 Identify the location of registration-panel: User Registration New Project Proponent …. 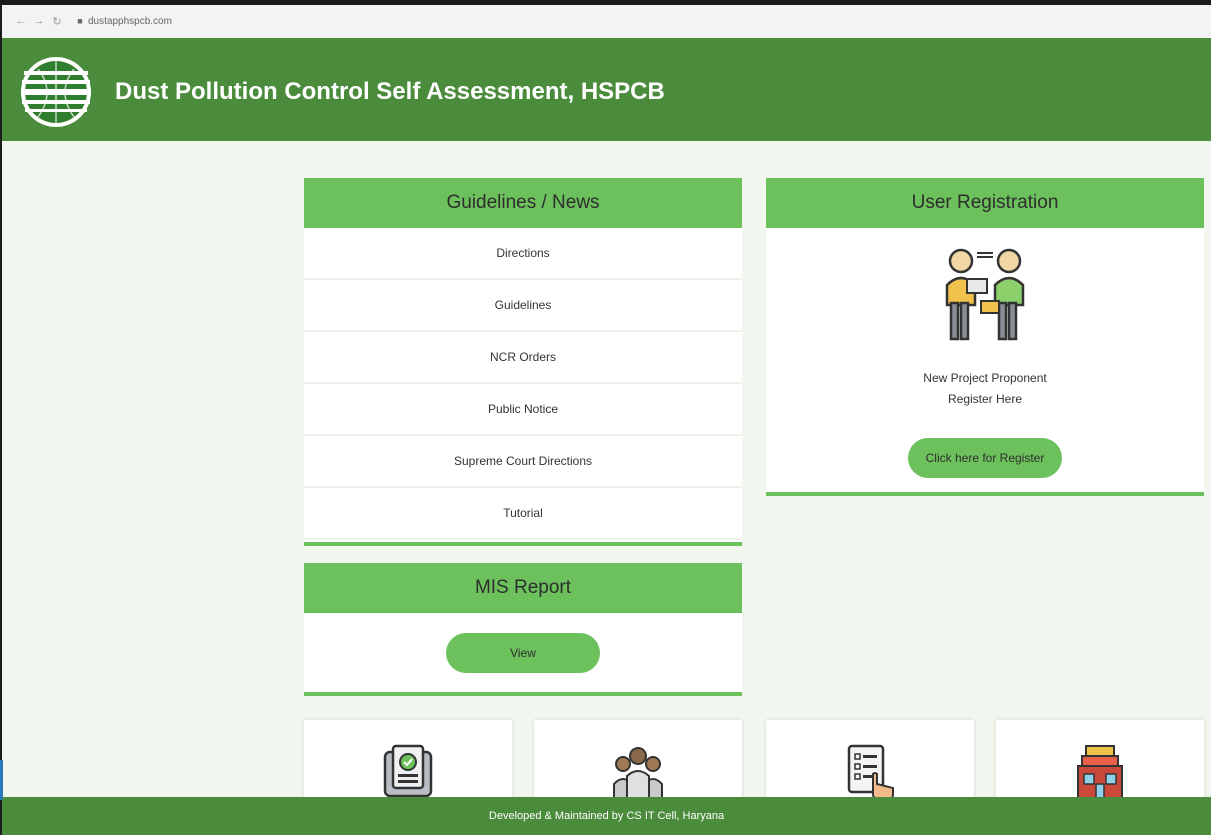
(985, 337).